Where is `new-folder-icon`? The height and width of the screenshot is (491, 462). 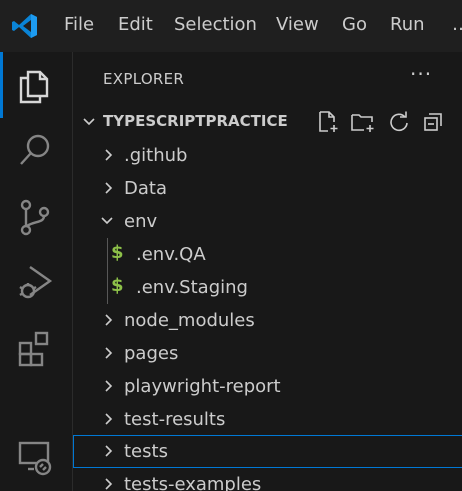
new-folder-icon is located at coordinates (363, 122).